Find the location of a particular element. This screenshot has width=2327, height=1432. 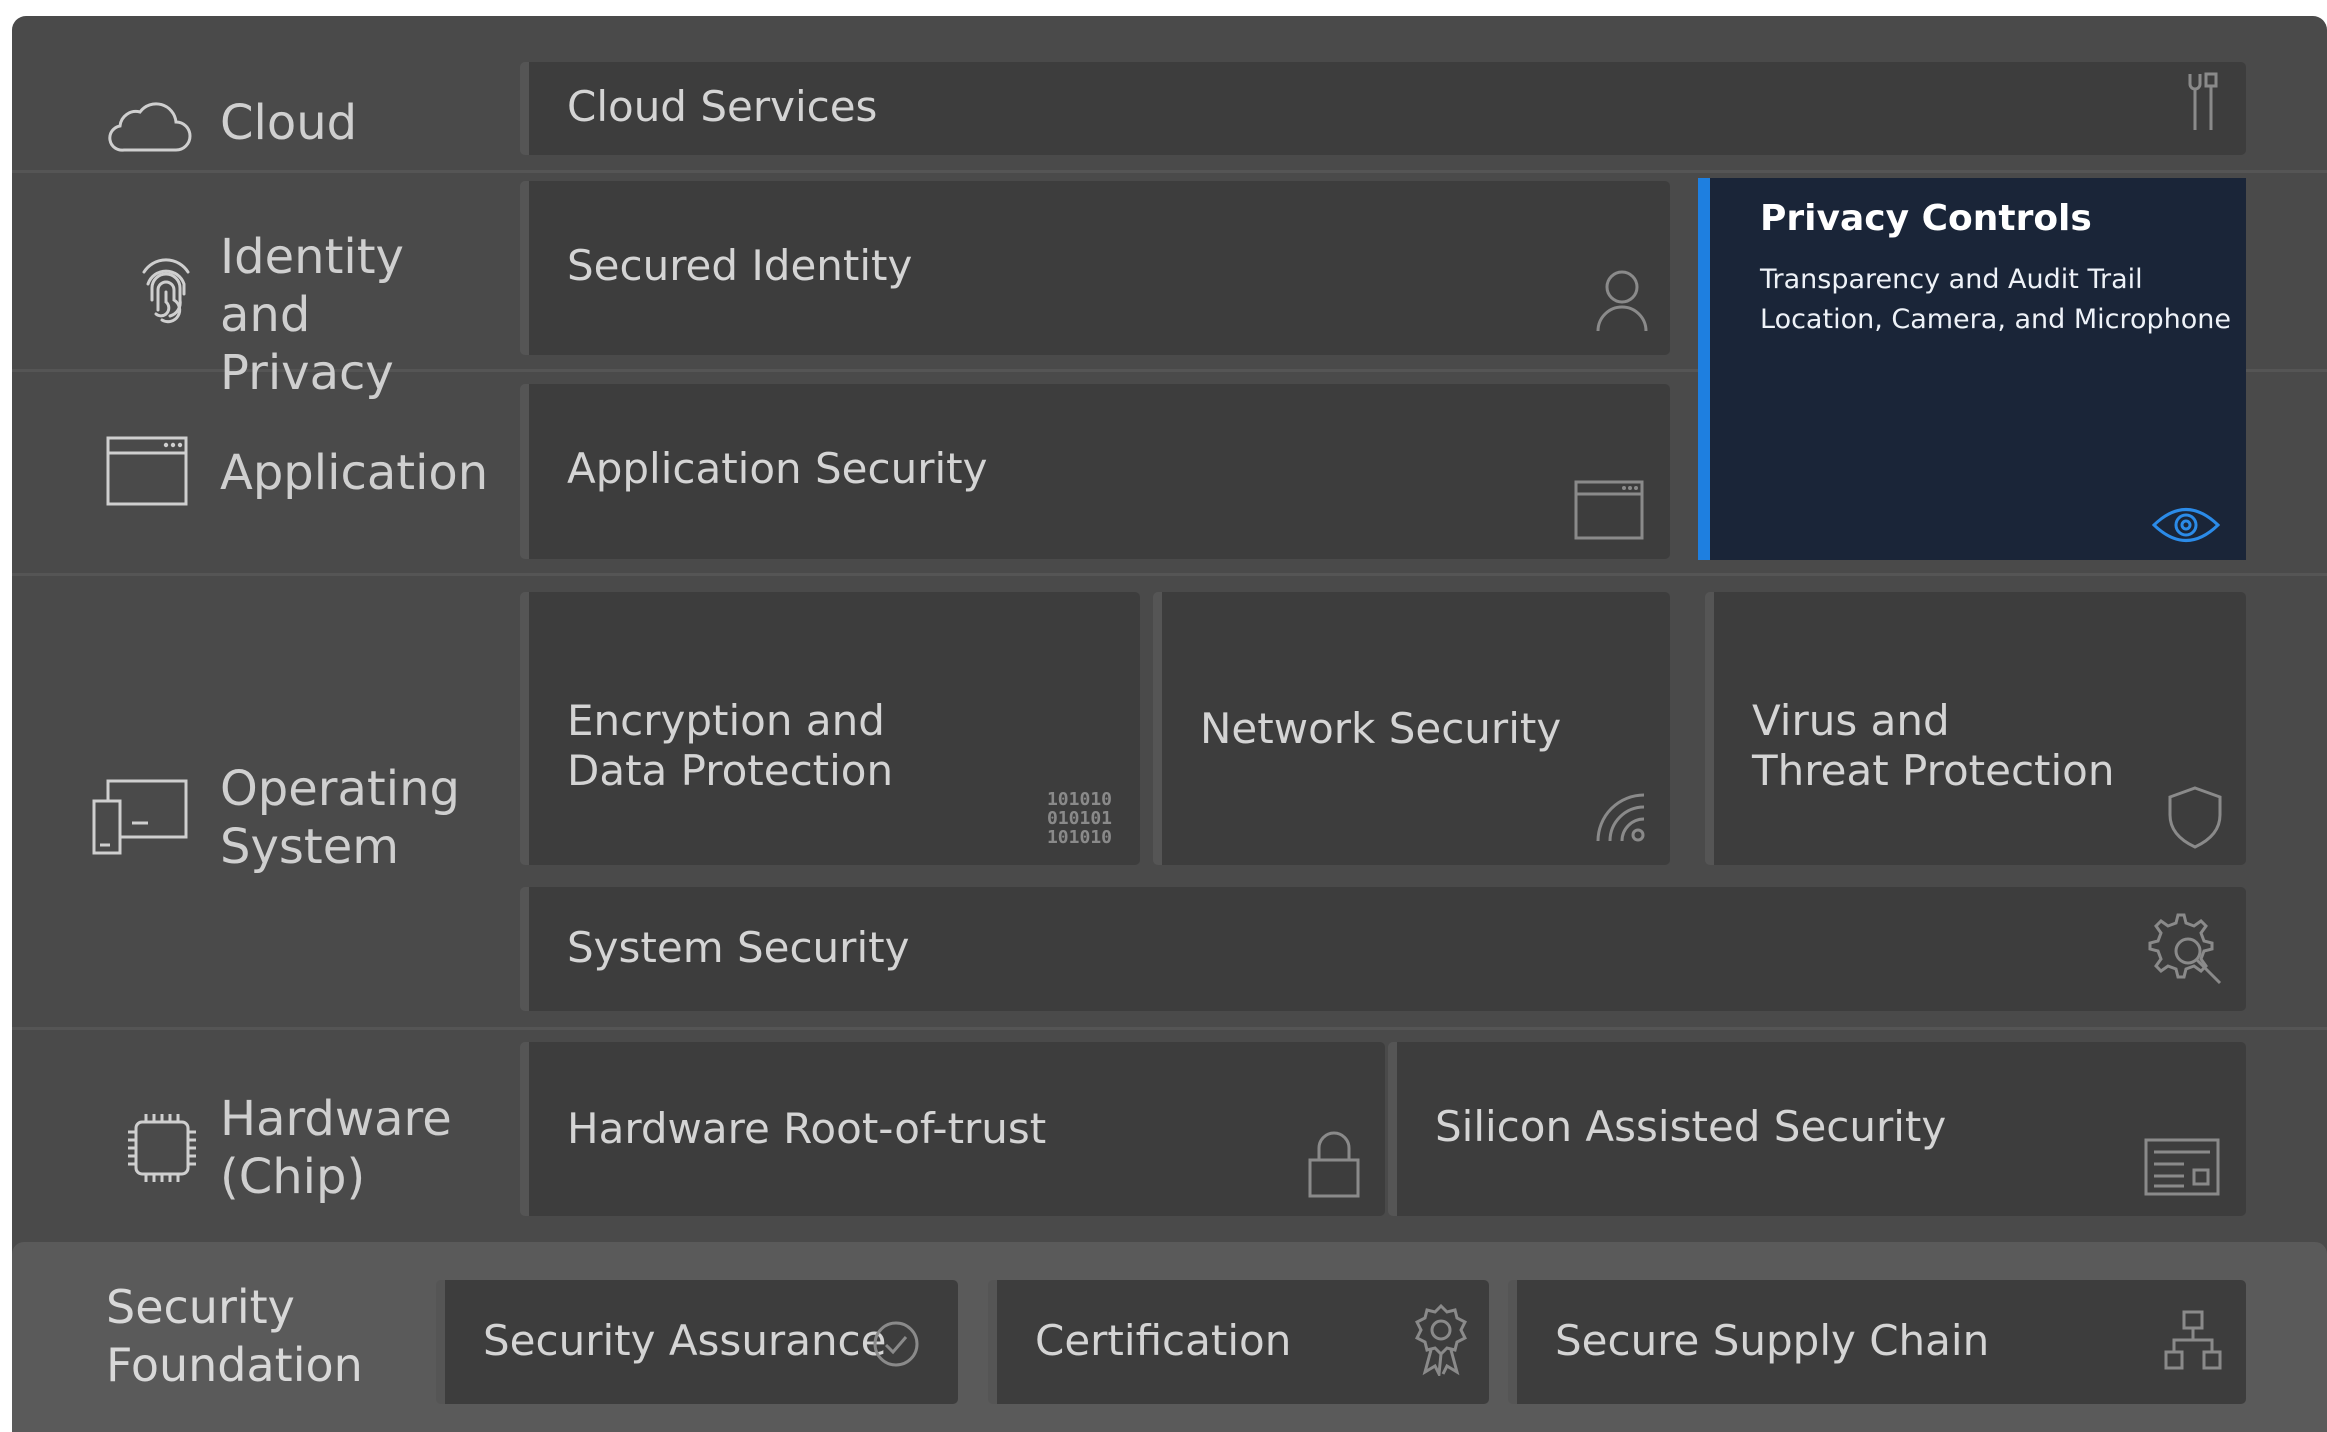

cloud-icon is located at coordinates (149, 126).